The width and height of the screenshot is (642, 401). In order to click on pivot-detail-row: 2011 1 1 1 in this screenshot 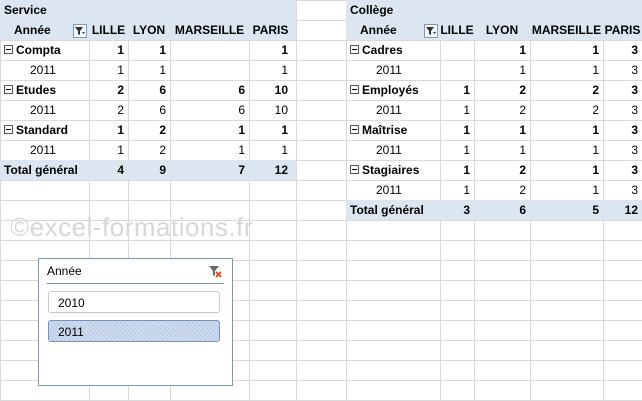, I will do `click(148, 70)`.